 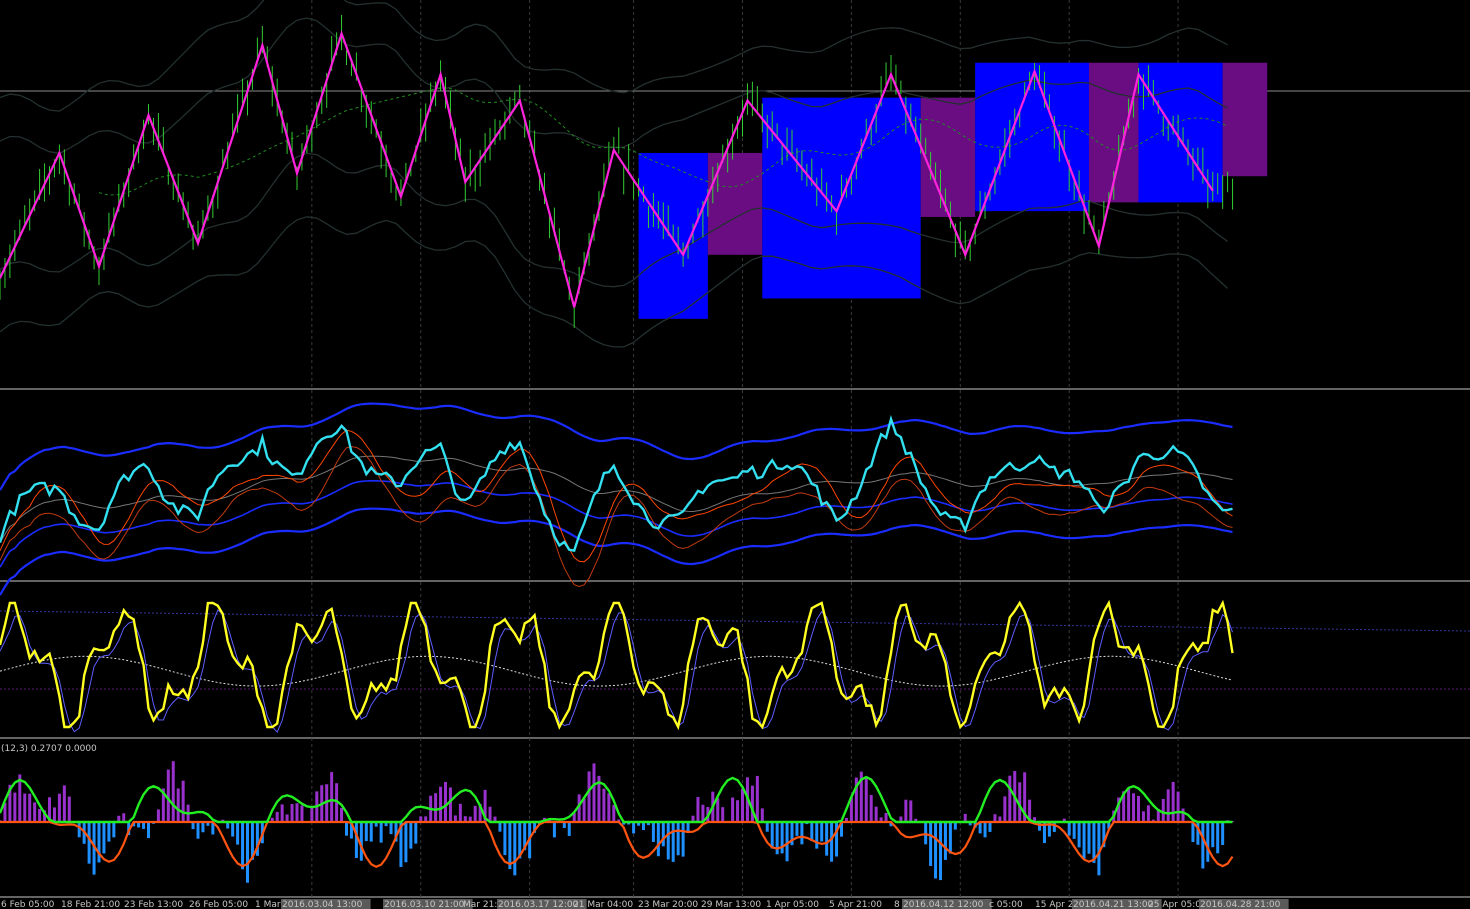 What do you see at coordinates (1006, 904) in the screenshot?
I see `axis-label-16: c 05:00` at bounding box center [1006, 904].